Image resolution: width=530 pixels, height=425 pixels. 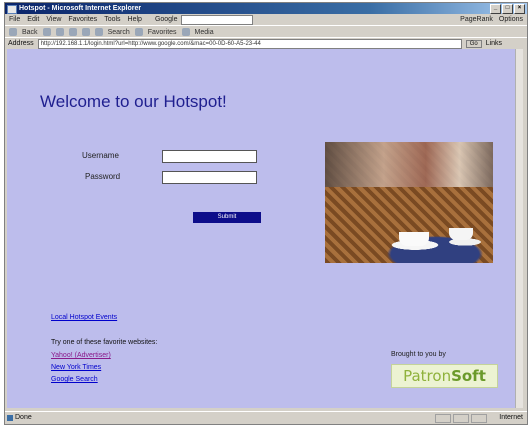 I want to click on favorites-button: Favorites, so click(x=162, y=32).